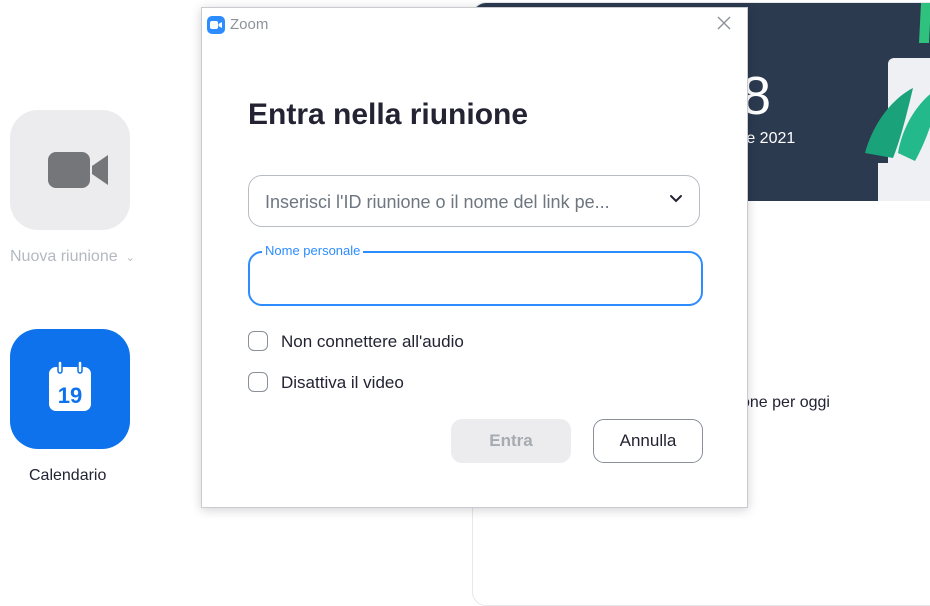  I want to click on calendar-day: 19, so click(70, 395).